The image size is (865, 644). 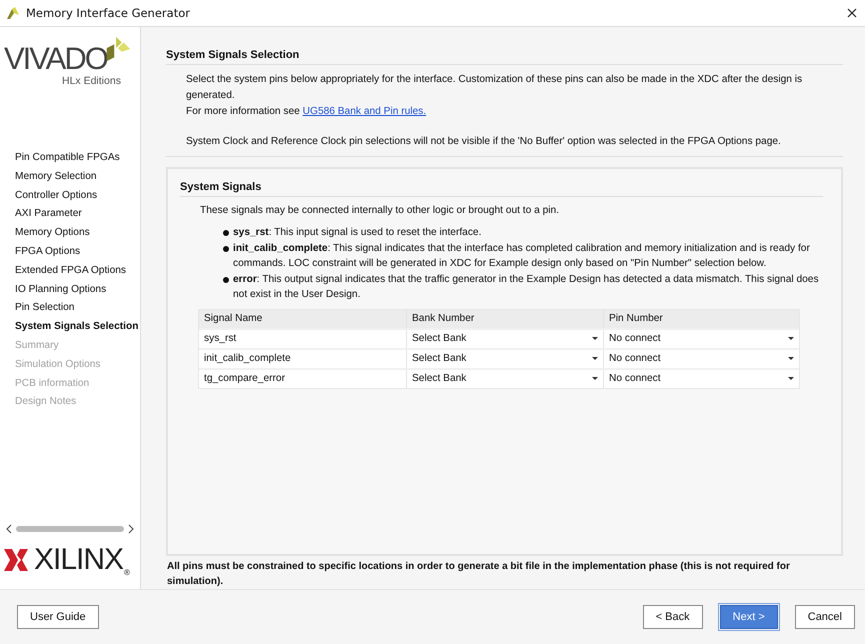 I want to click on section-heading: System Signals Selection, so click(x=233, y=56).